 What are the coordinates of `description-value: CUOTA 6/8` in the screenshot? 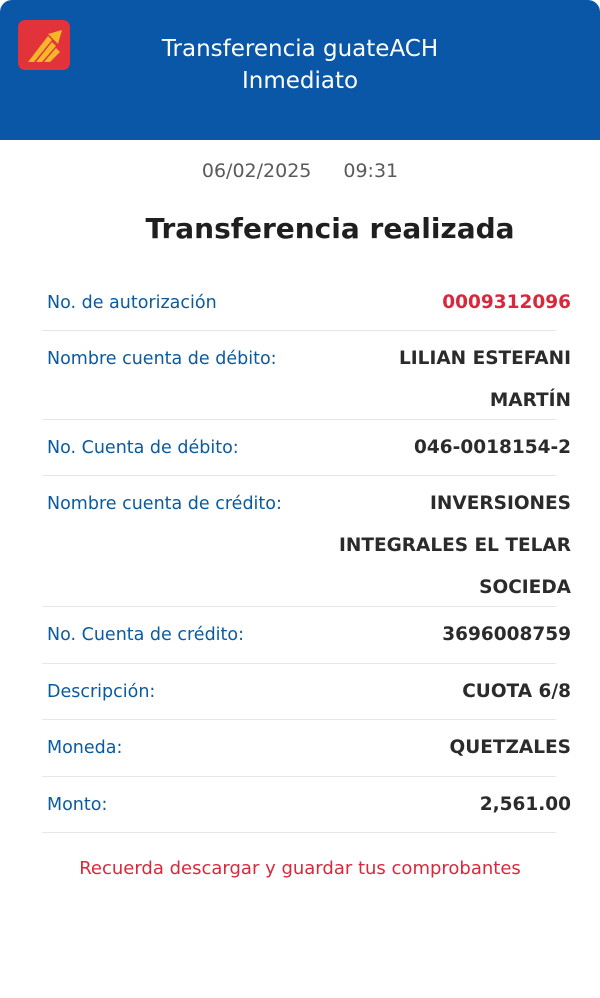 It's located at (516, 691).